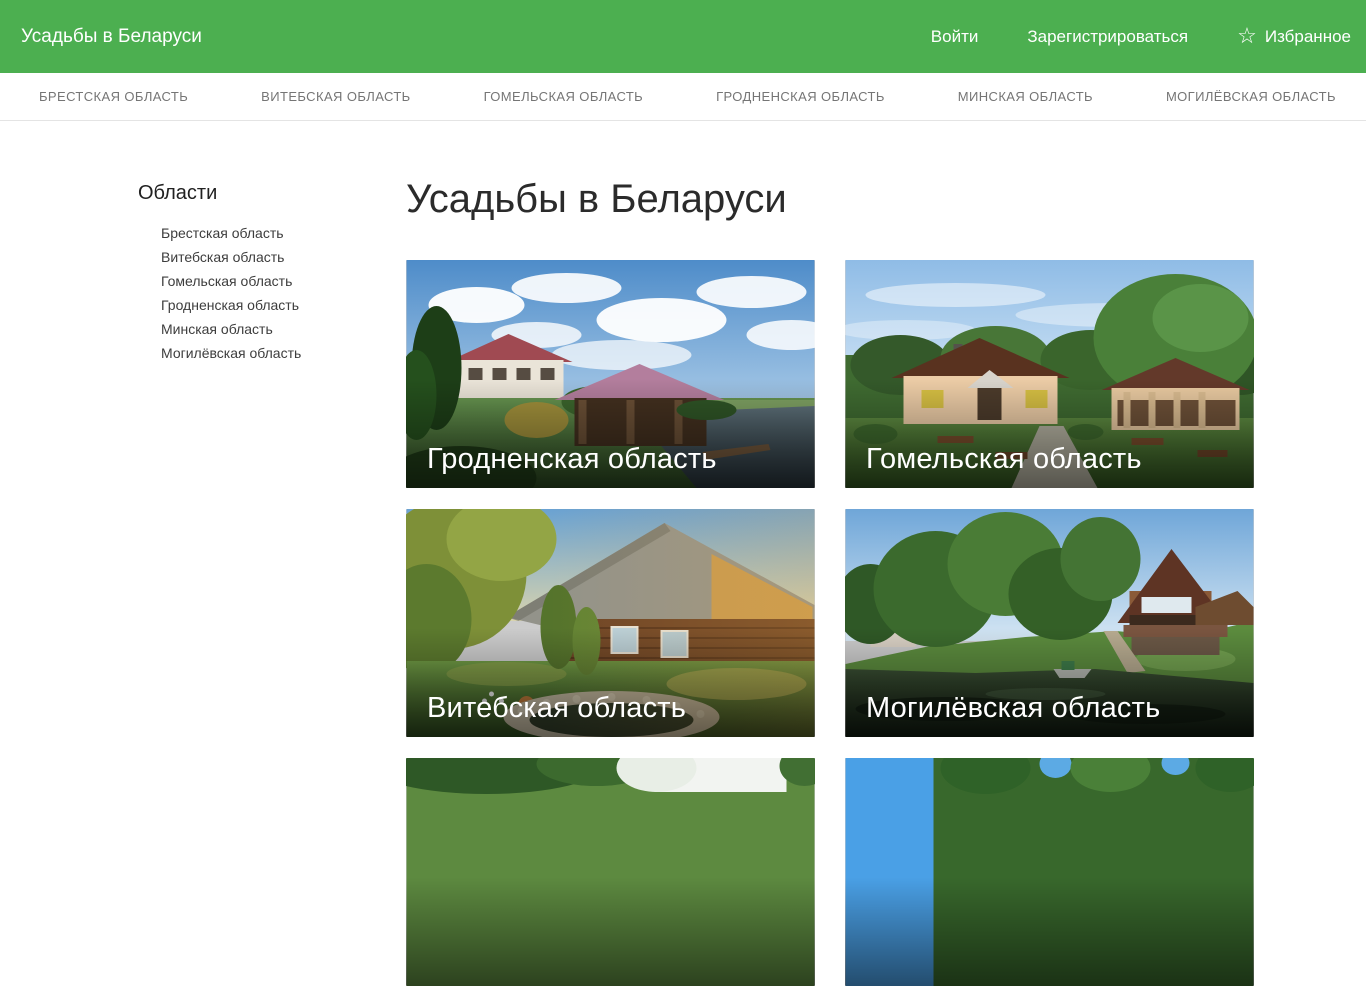 The height and width of the screenshot is (986, 1366). What do you see at coordinates (572, 459) in the screenshot?
I see `card-caption: Гродненская область` at bounding box center [572, 459].